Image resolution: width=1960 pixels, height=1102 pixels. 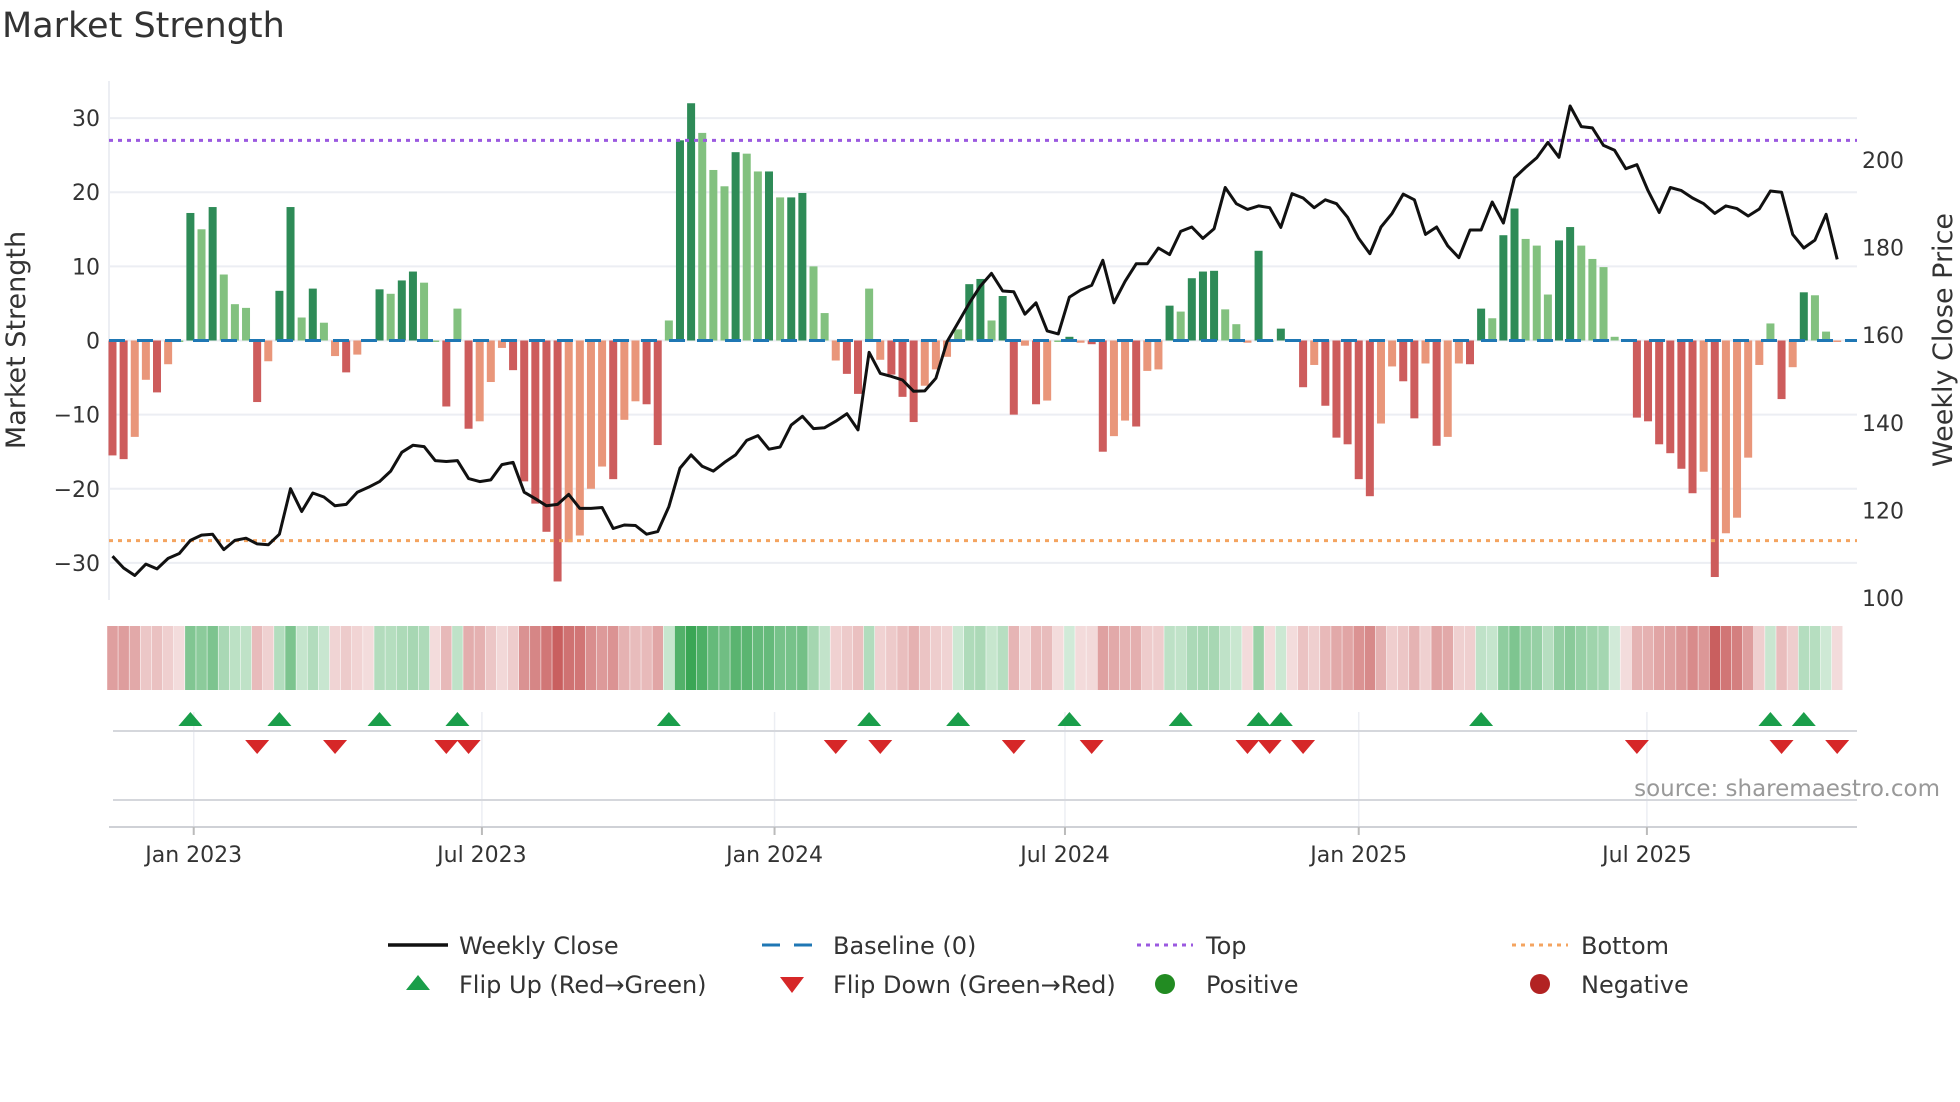 I want to click on flip-markers, so click(x=1014, y=733).